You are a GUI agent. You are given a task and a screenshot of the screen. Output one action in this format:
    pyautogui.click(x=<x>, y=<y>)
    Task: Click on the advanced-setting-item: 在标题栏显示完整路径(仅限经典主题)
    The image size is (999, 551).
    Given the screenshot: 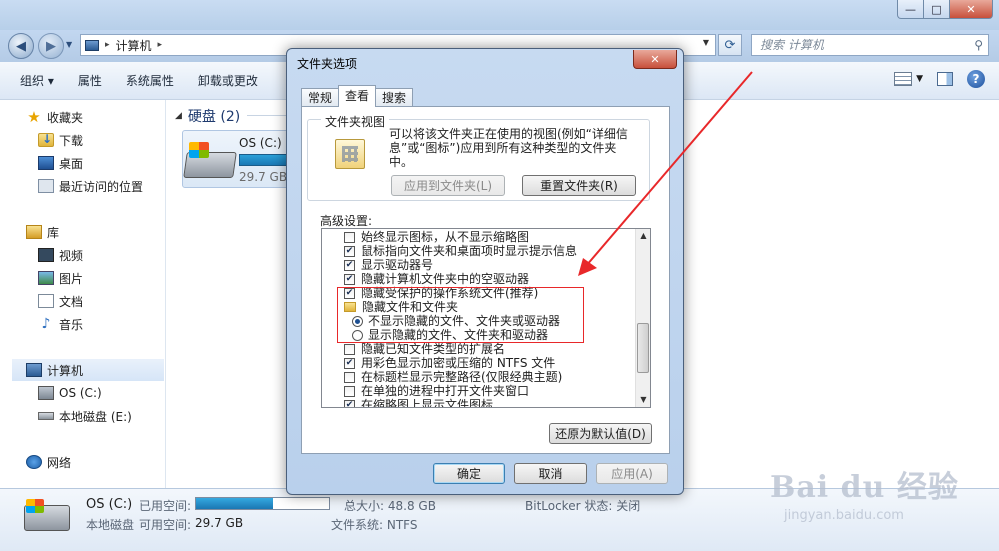 What is the action you would take?
    pyautogui.click(x=453, y=377)
    